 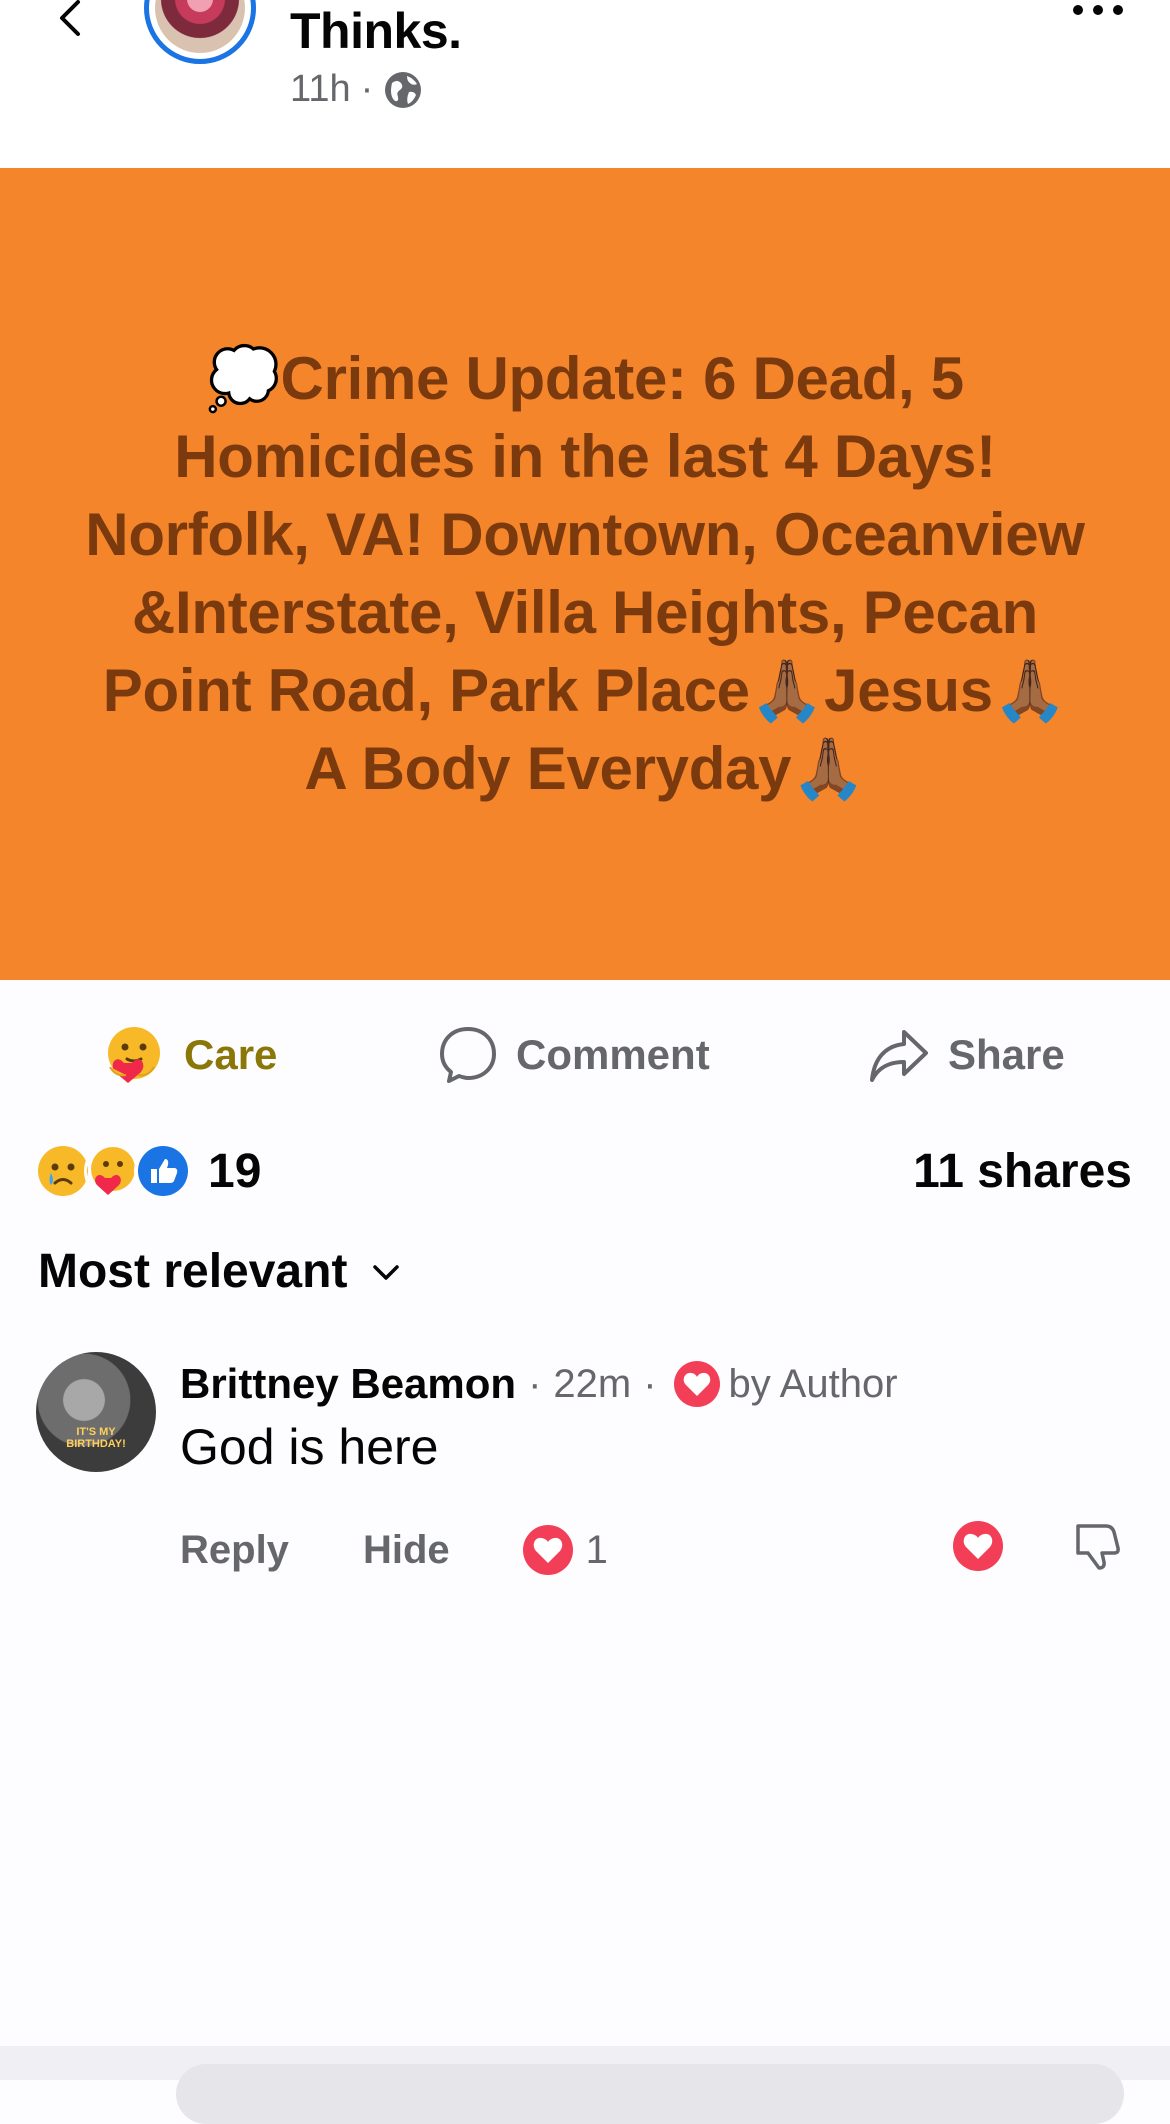 I want to click on comment-bubble-icon, so click(x=468, y=1055).